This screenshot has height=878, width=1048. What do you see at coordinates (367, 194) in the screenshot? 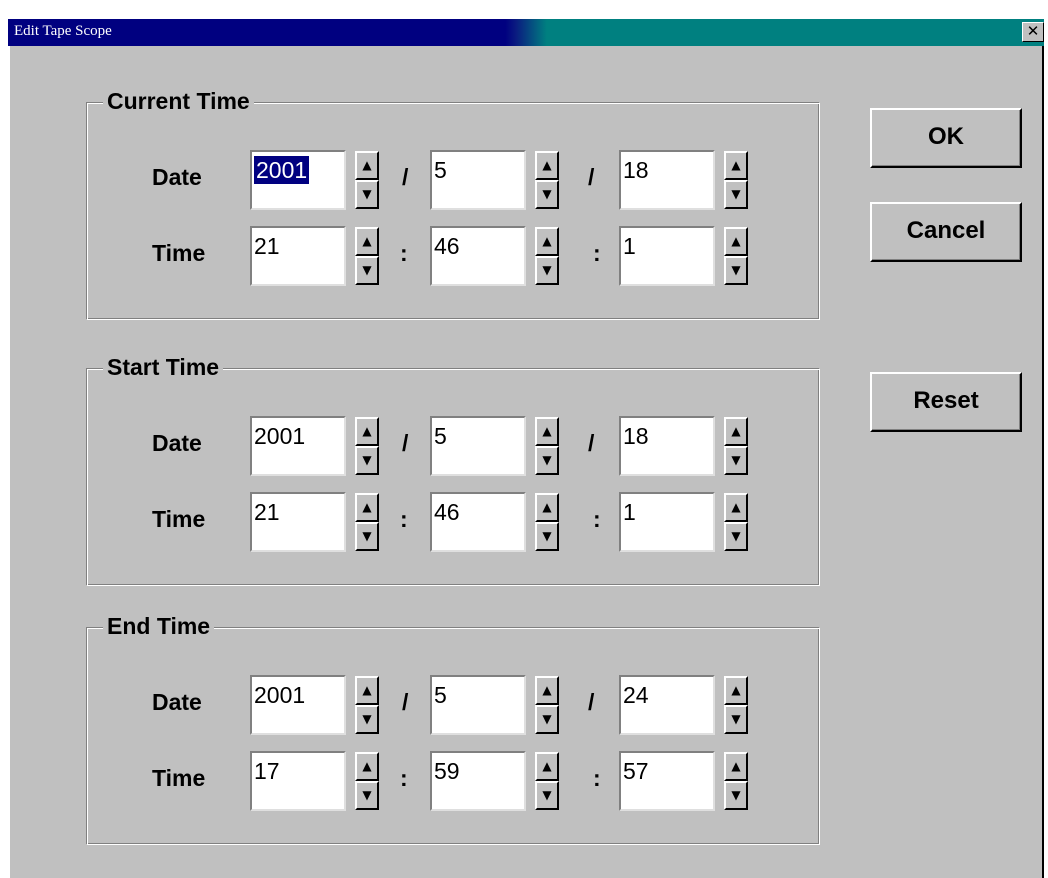
I see `current-time-year-down-button: ▼` at bounding box center [367, 194].